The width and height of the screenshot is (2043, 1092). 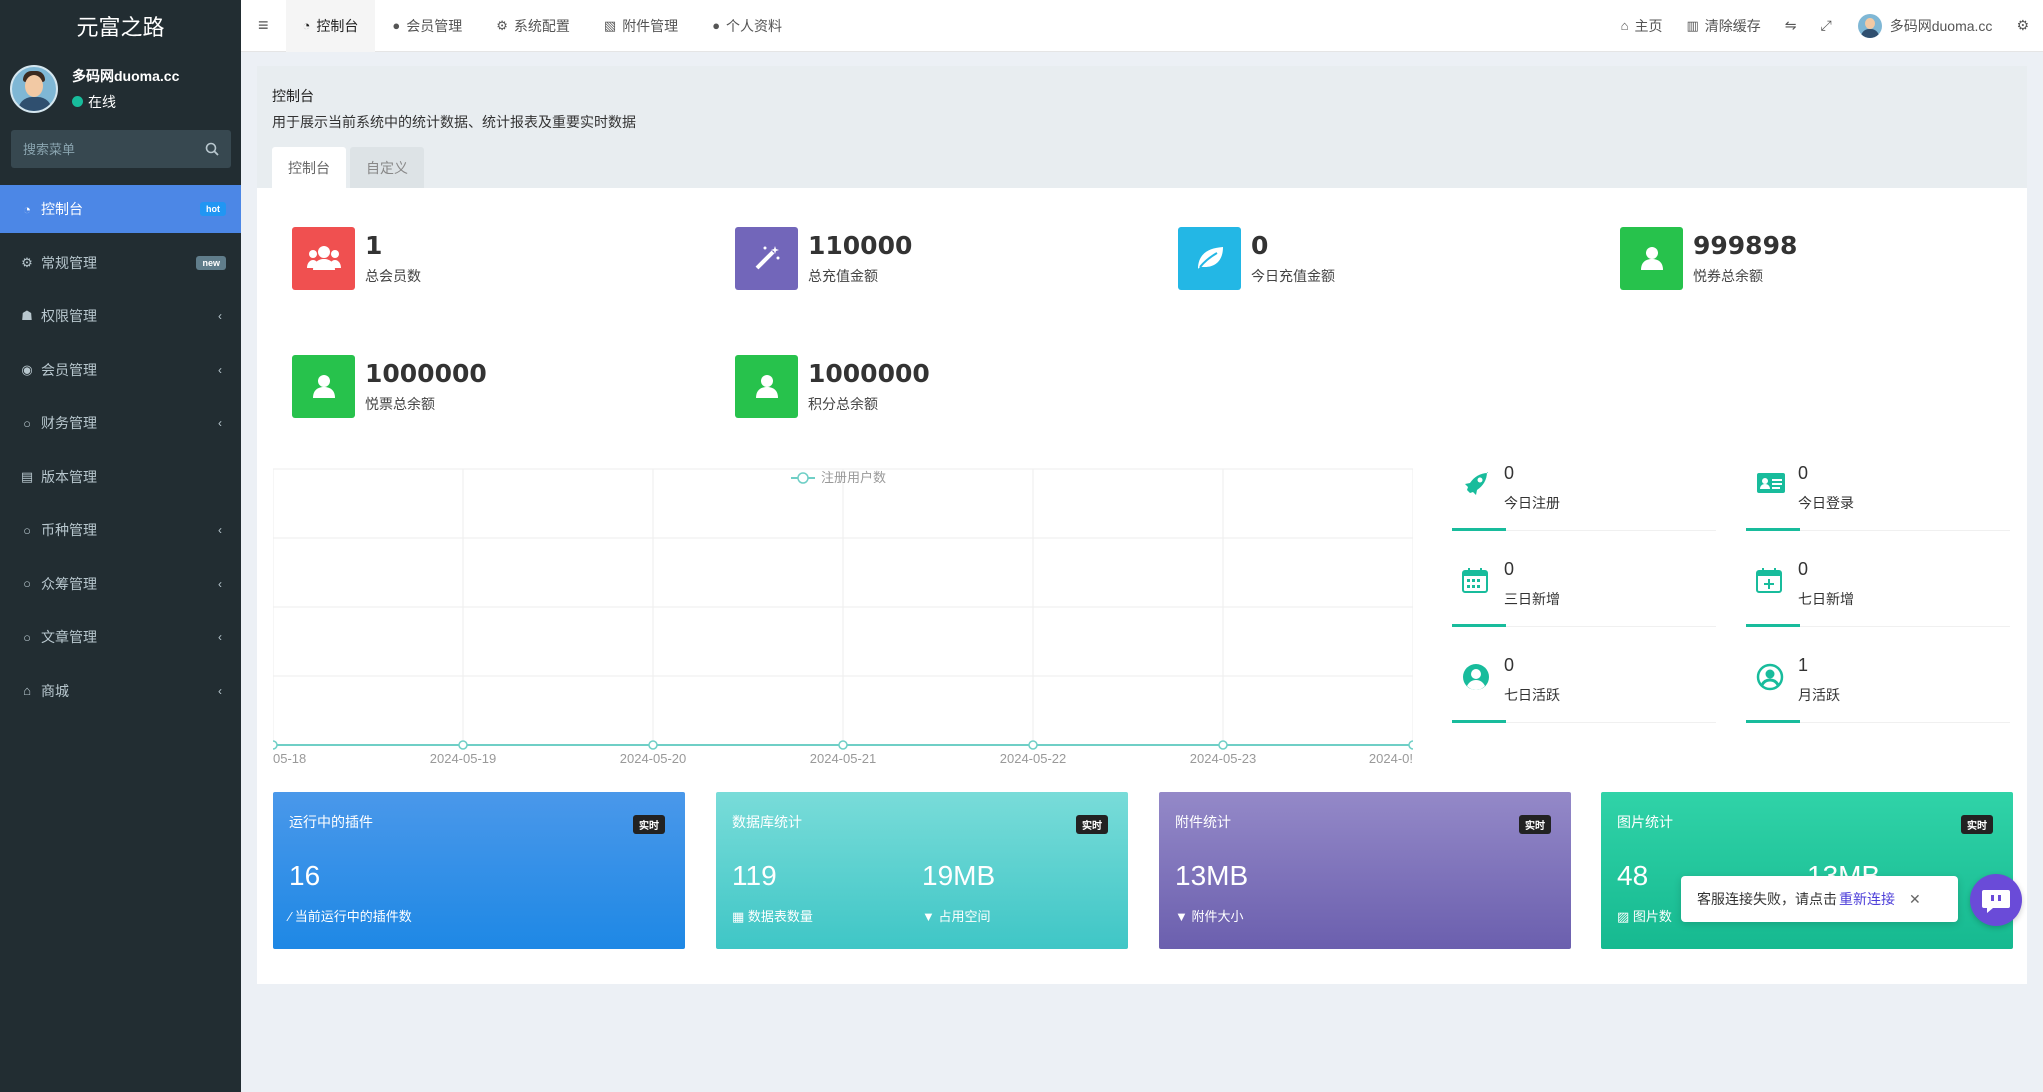 What do you see at coordinates (1867, 899) in the screenshot?
I see `reconnect-link: 重新连接` at bounding box center [1867, 899].